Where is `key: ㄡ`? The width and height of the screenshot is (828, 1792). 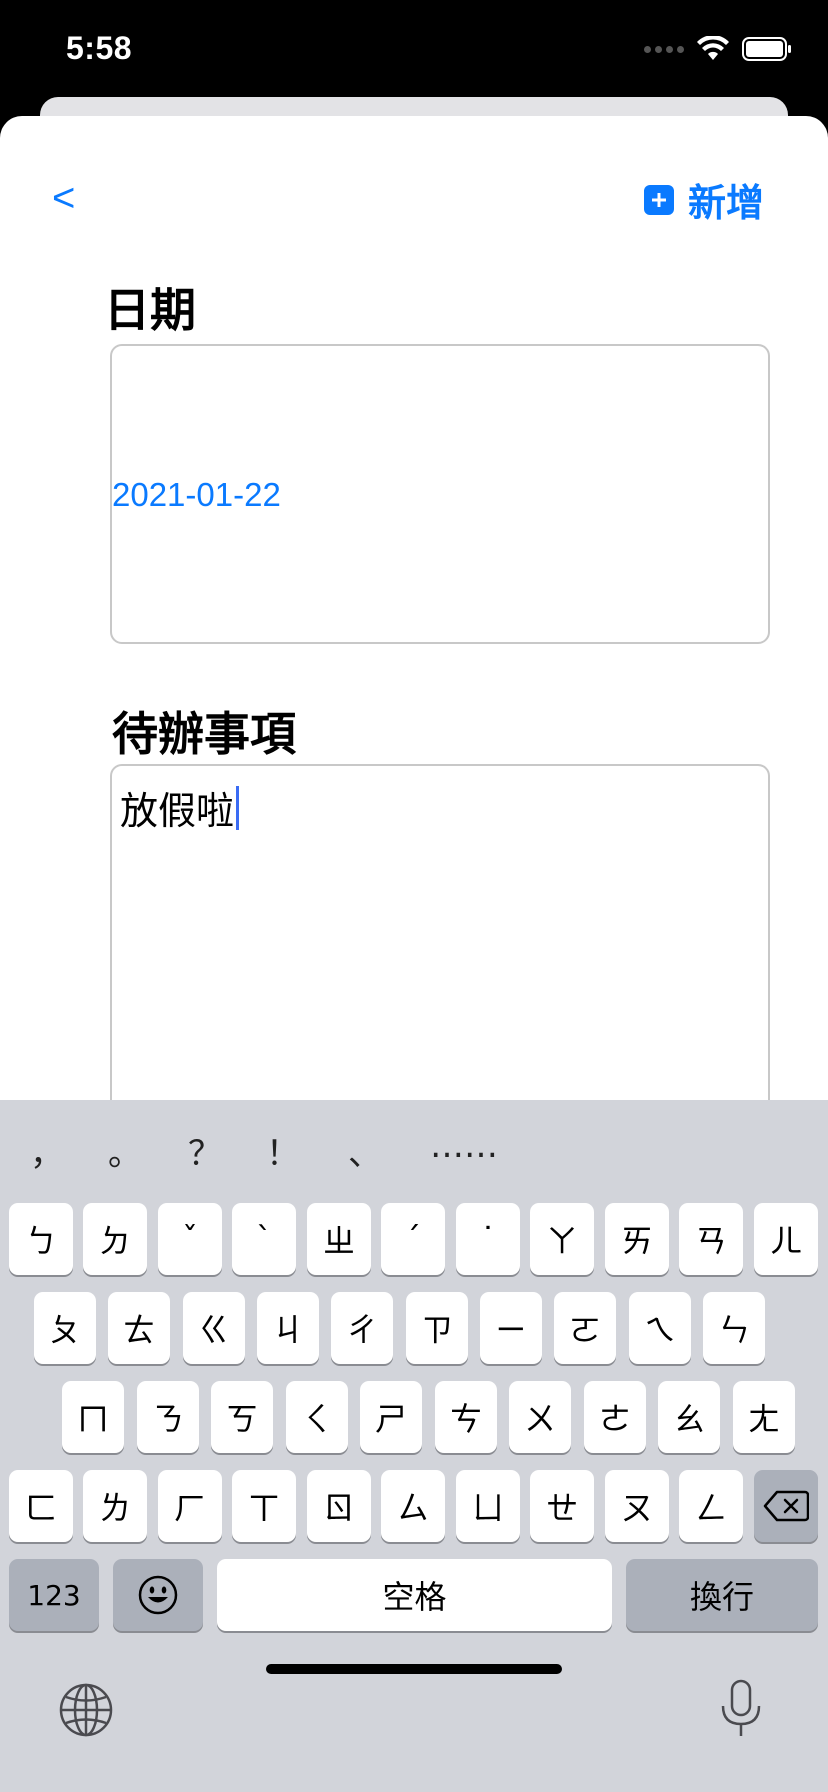 key: ㄡ is located at coordinates (637, 1506).